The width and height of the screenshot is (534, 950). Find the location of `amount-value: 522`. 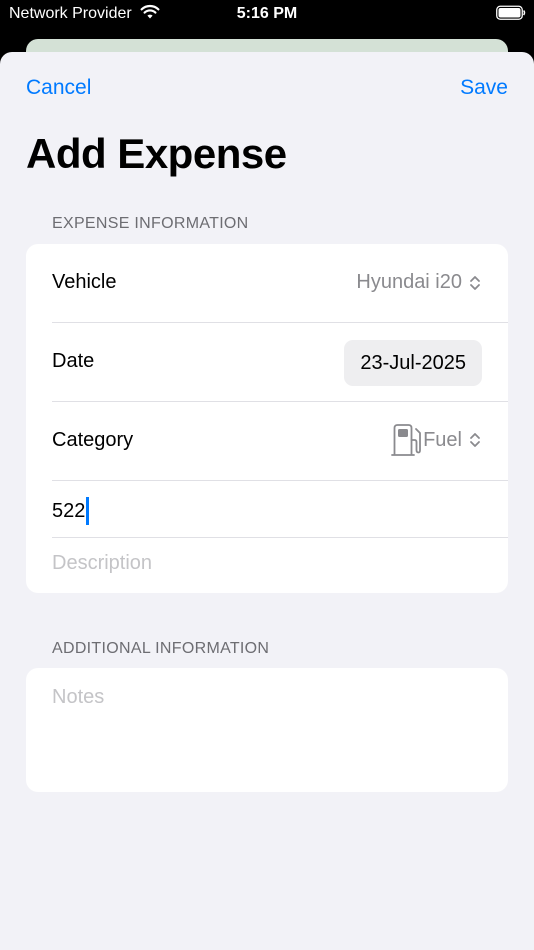

amount-value: 522 is located at coordinates (69, 510).